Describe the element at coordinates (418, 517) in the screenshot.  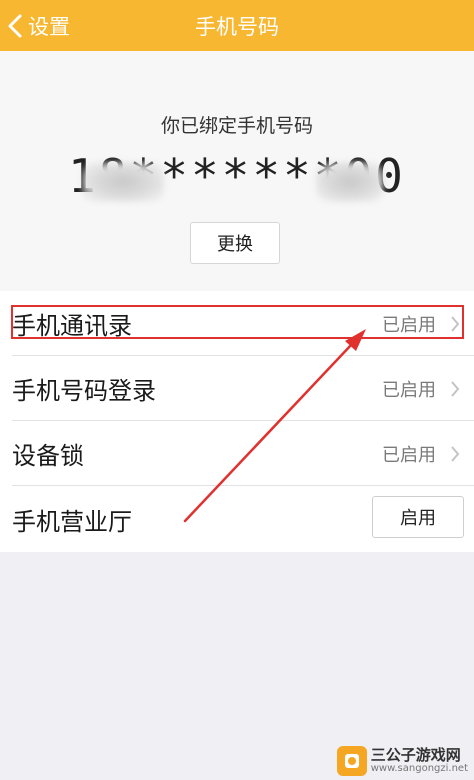
I see `enable-button: 启用` at that location.